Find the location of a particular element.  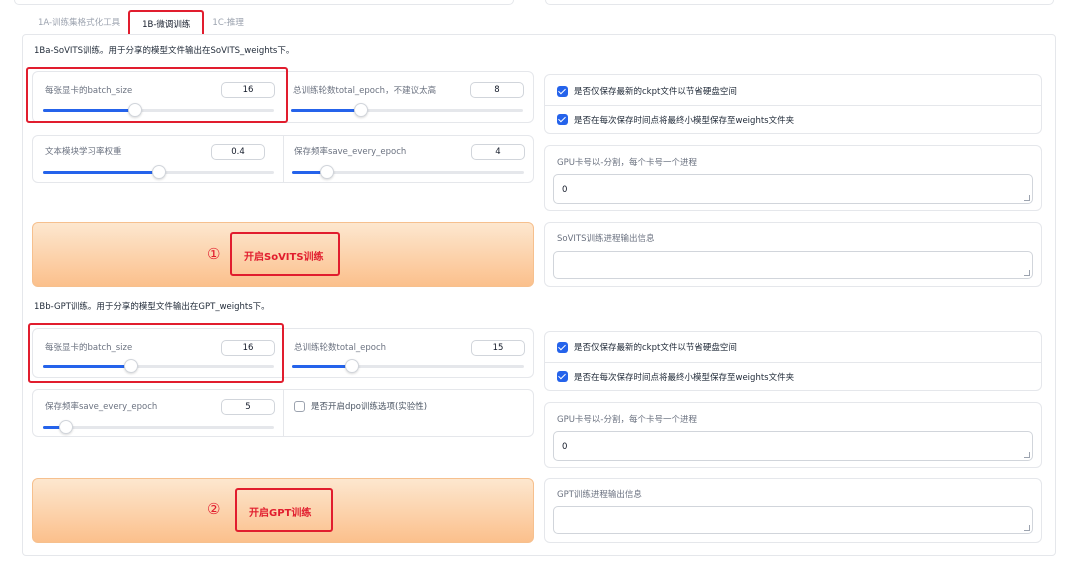

start-gpt-training-button: ② 开启GPT训练 is located at coordinates (283, 510).